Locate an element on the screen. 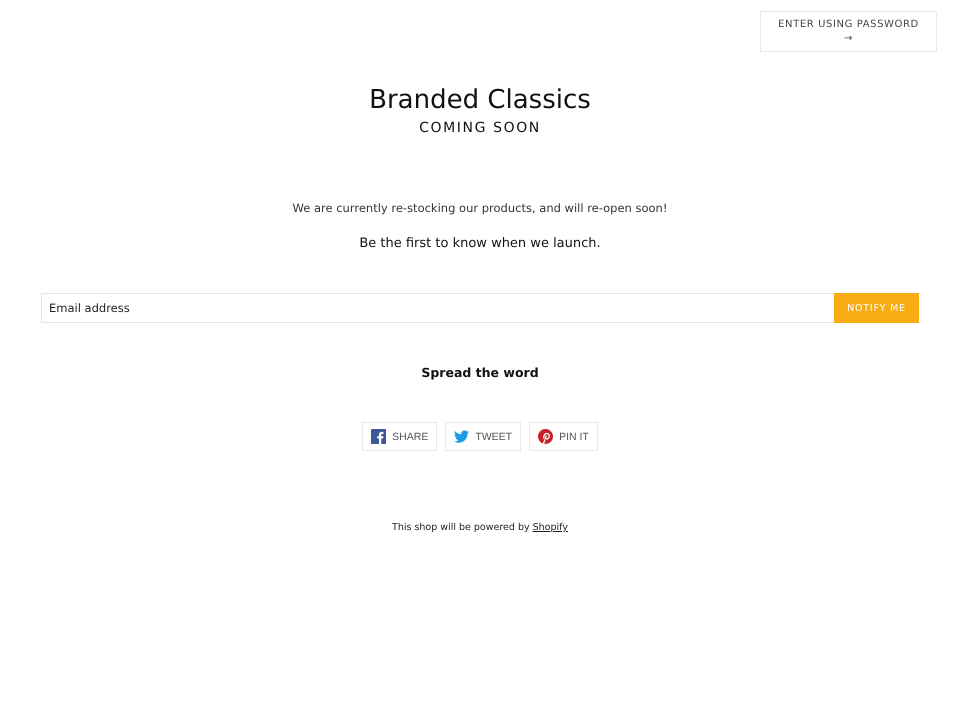 This screenshot has height=720, width=960. share-heading: Spread the word is located at coordinates (480, 373).